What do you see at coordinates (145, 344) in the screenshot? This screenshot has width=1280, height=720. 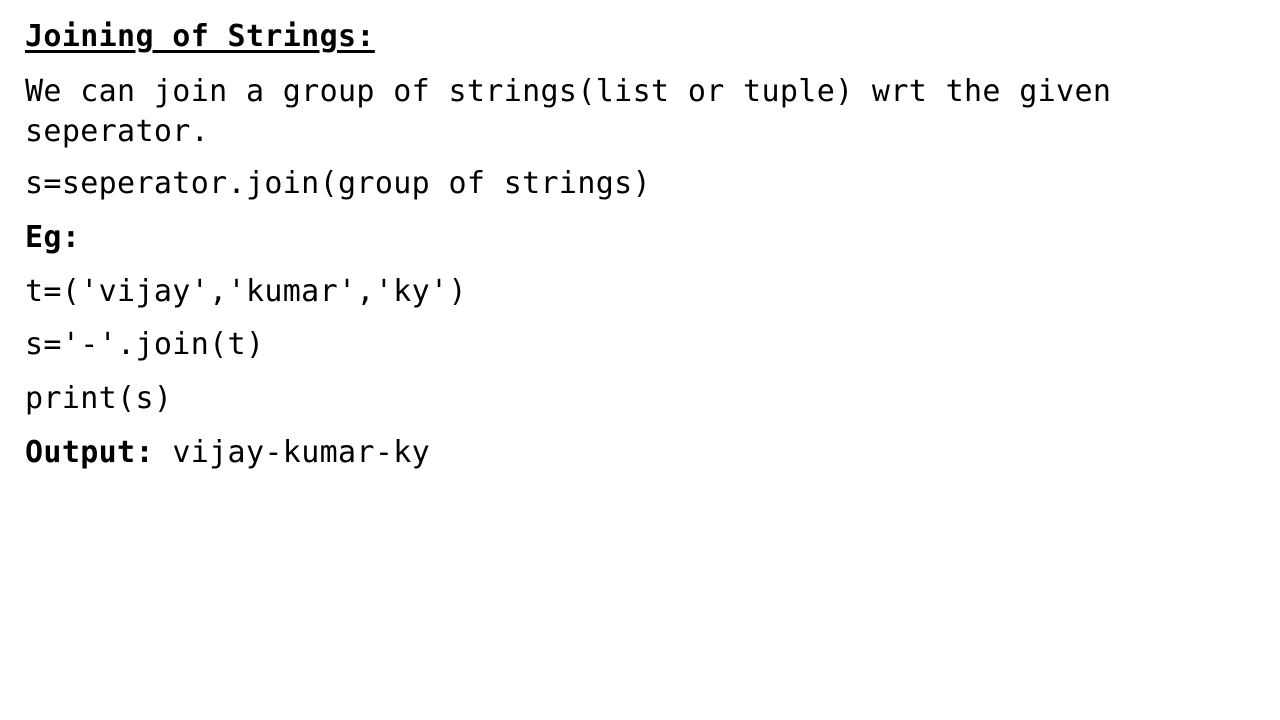 I see `code-line-join: s='-'.join(t)` at bounding box center [145, 344].